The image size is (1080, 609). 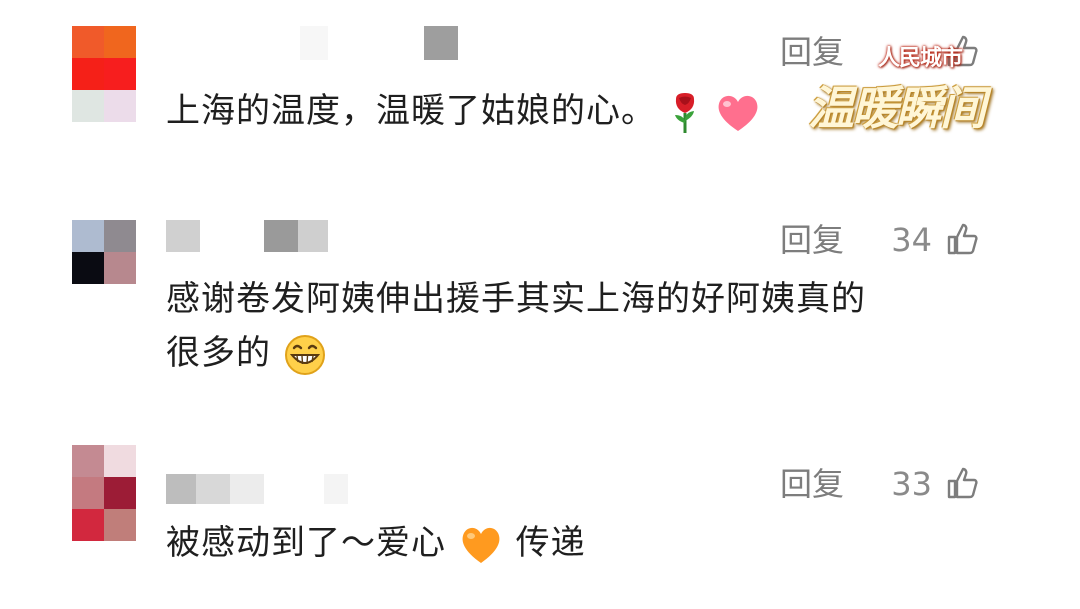 What do you see at coordinates (684, 112) in the screenshot?
I see `rose-icon` at bounding box center [684, 112].